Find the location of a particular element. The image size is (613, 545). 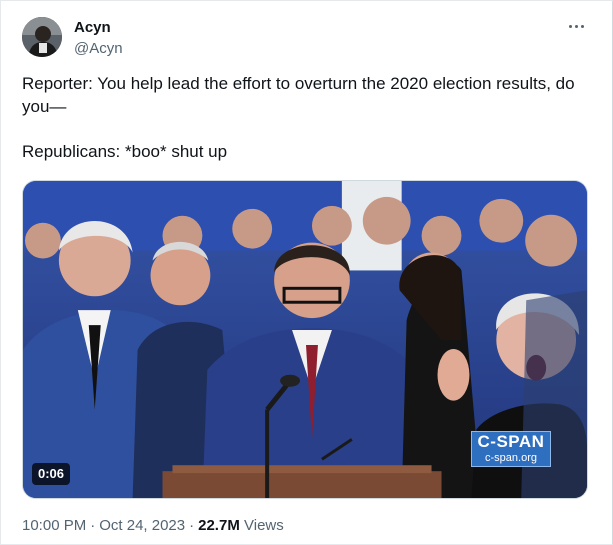

tweet-metadata: 10:00 PM · Oct 24, 2023 · 22.7M Views is located at coordinates (153, 525).